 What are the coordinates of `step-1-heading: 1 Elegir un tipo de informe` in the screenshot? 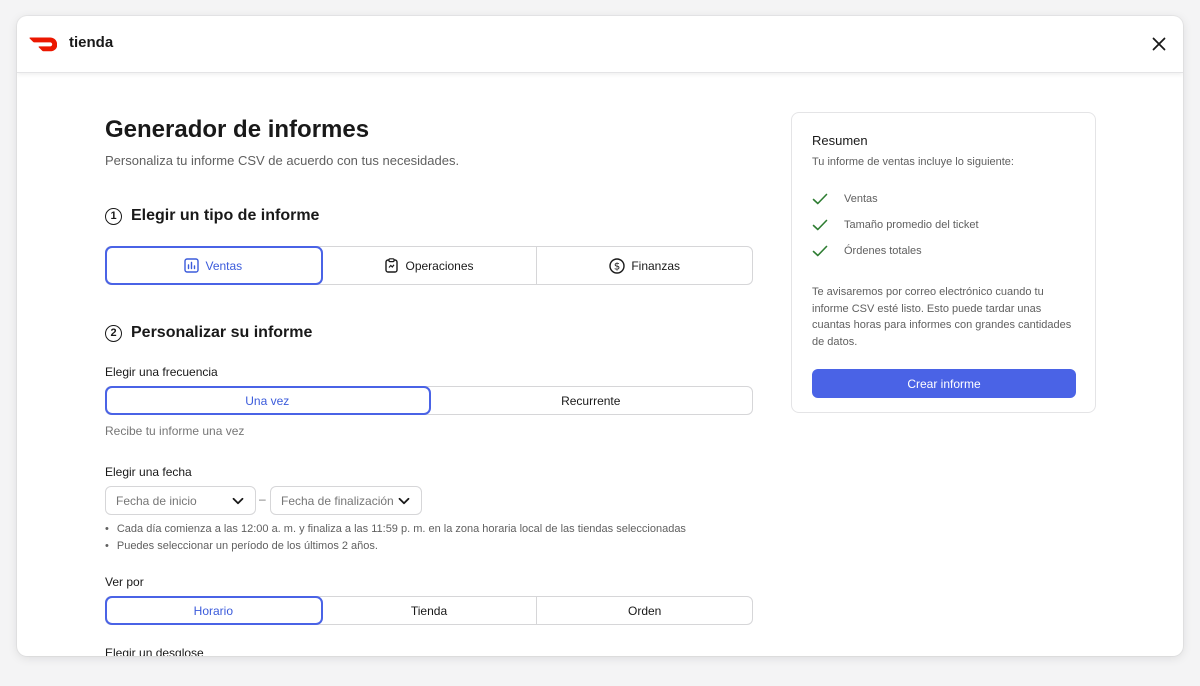 It's located at (212, 216).